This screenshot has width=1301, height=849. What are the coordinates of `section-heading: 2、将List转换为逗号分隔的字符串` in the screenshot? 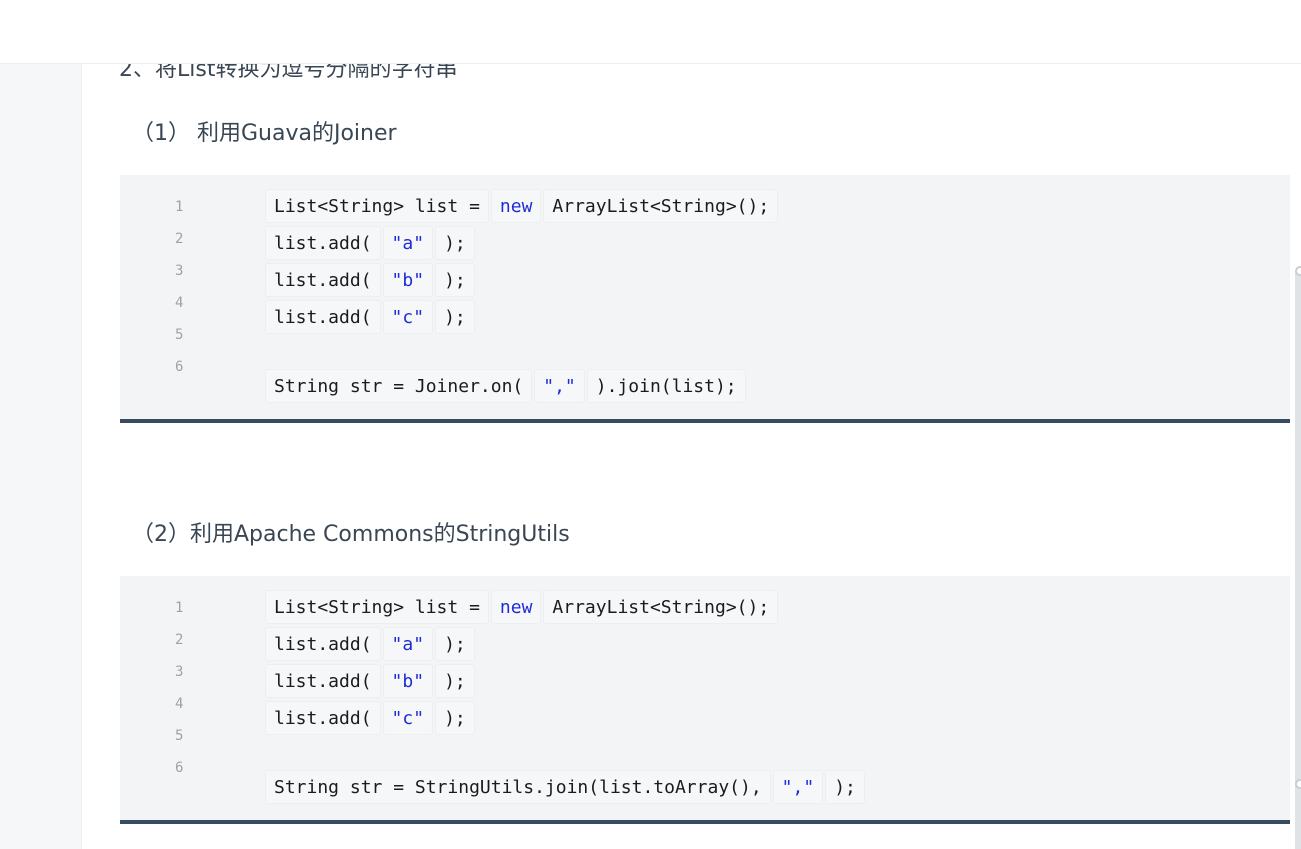 It's located at (288, 72).